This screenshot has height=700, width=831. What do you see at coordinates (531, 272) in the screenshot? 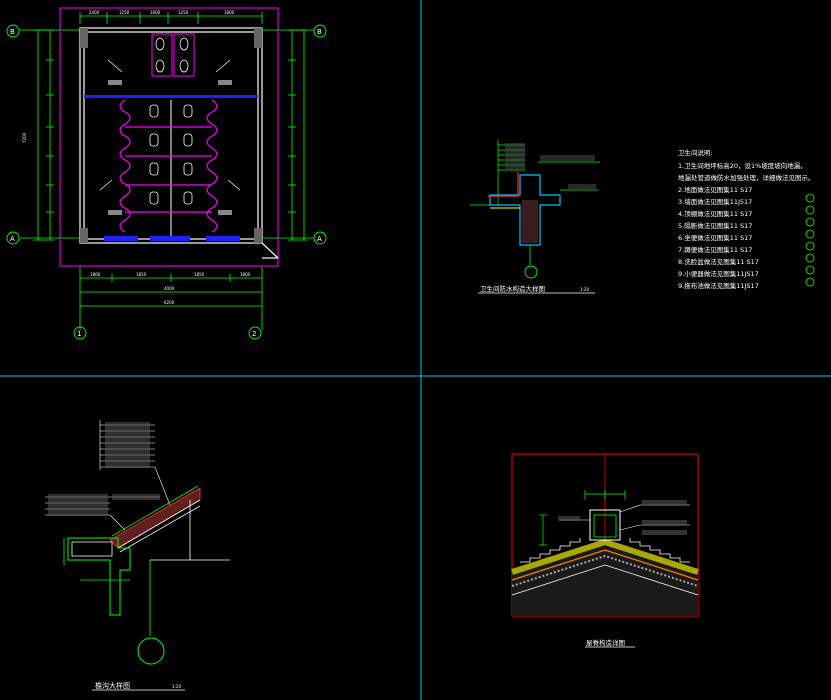
I see `section-axis-bubble` at bounding box center [531, 272].